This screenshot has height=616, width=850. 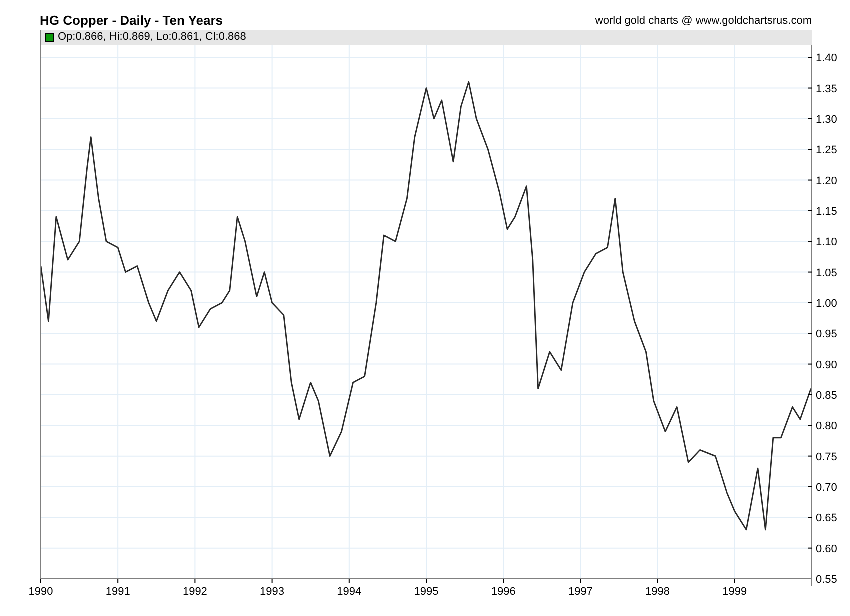 What do you see at coordinates (827, 580) in the screenshot?
I see `y-tick-label: 0.55` at bounding box center [827, 580].